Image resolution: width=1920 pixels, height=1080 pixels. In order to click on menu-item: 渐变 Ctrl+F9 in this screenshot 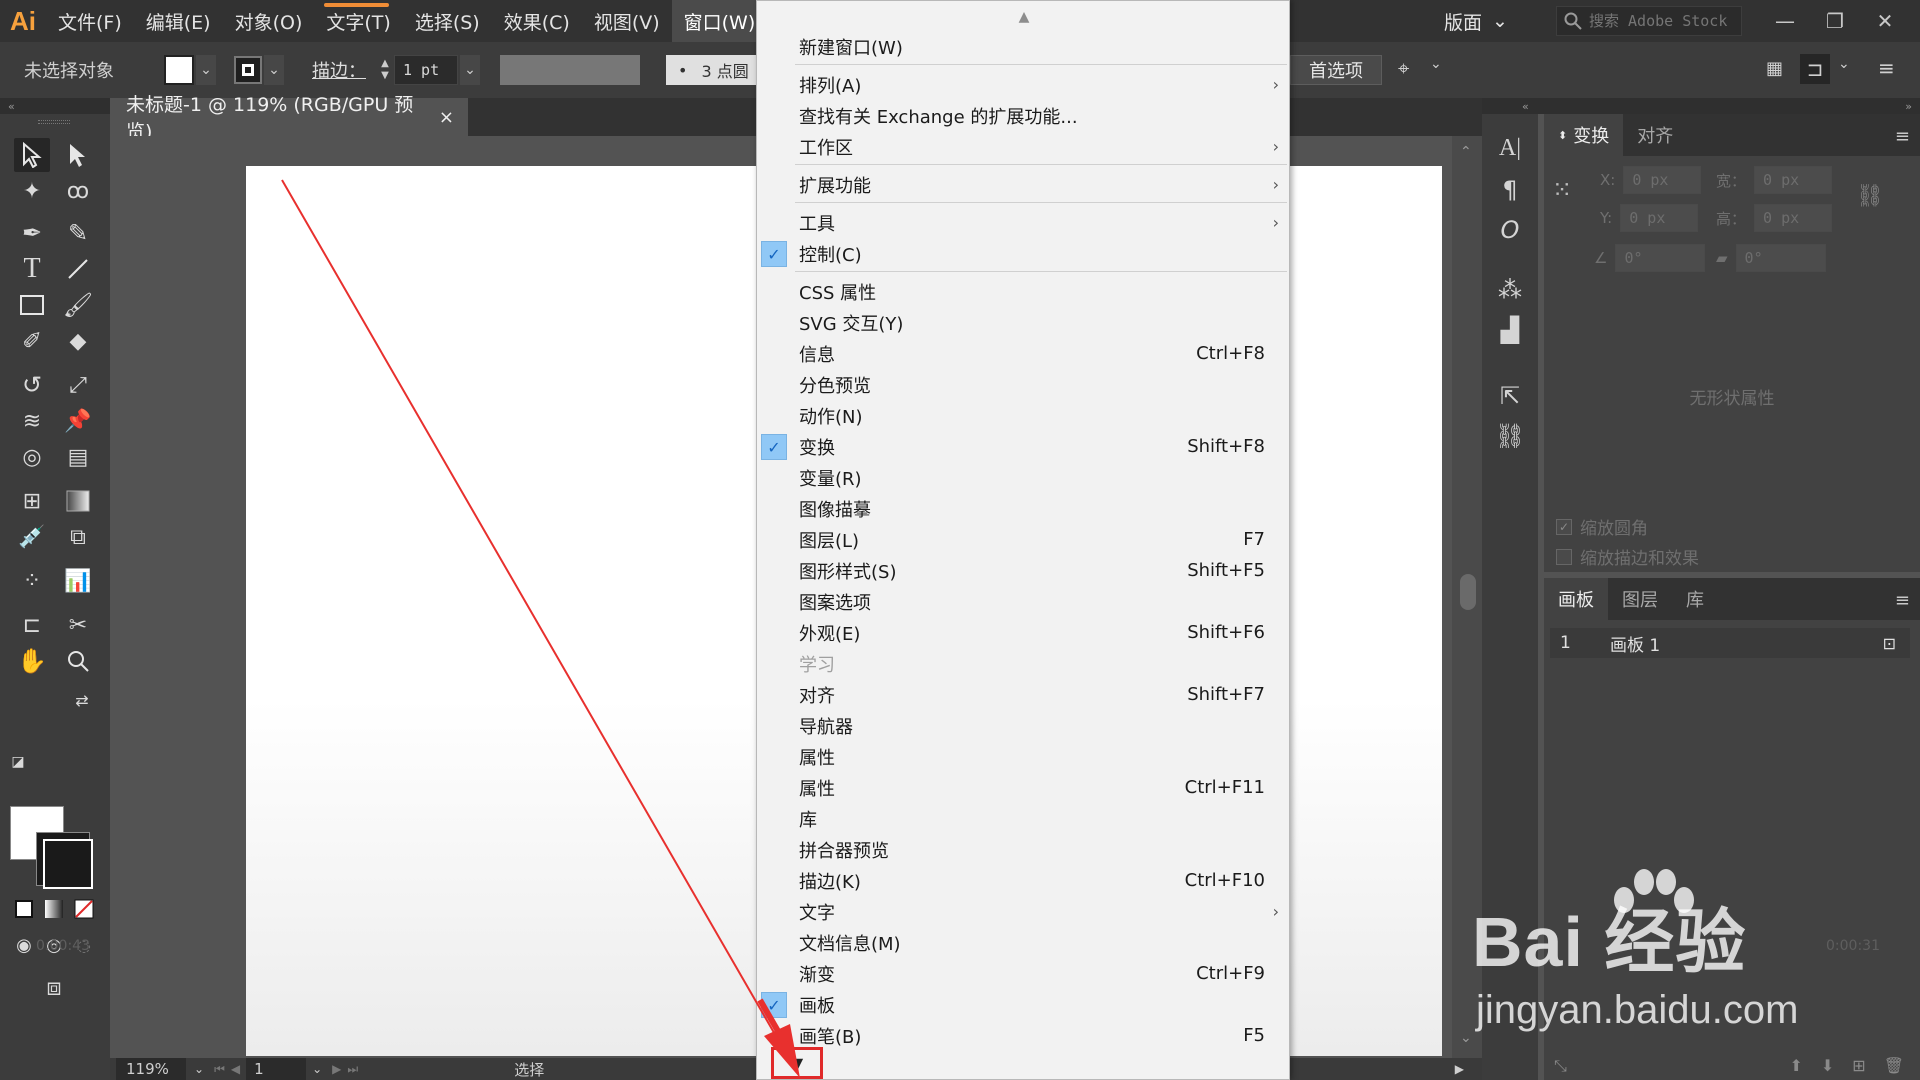, I will do `click(1024, 973)`.